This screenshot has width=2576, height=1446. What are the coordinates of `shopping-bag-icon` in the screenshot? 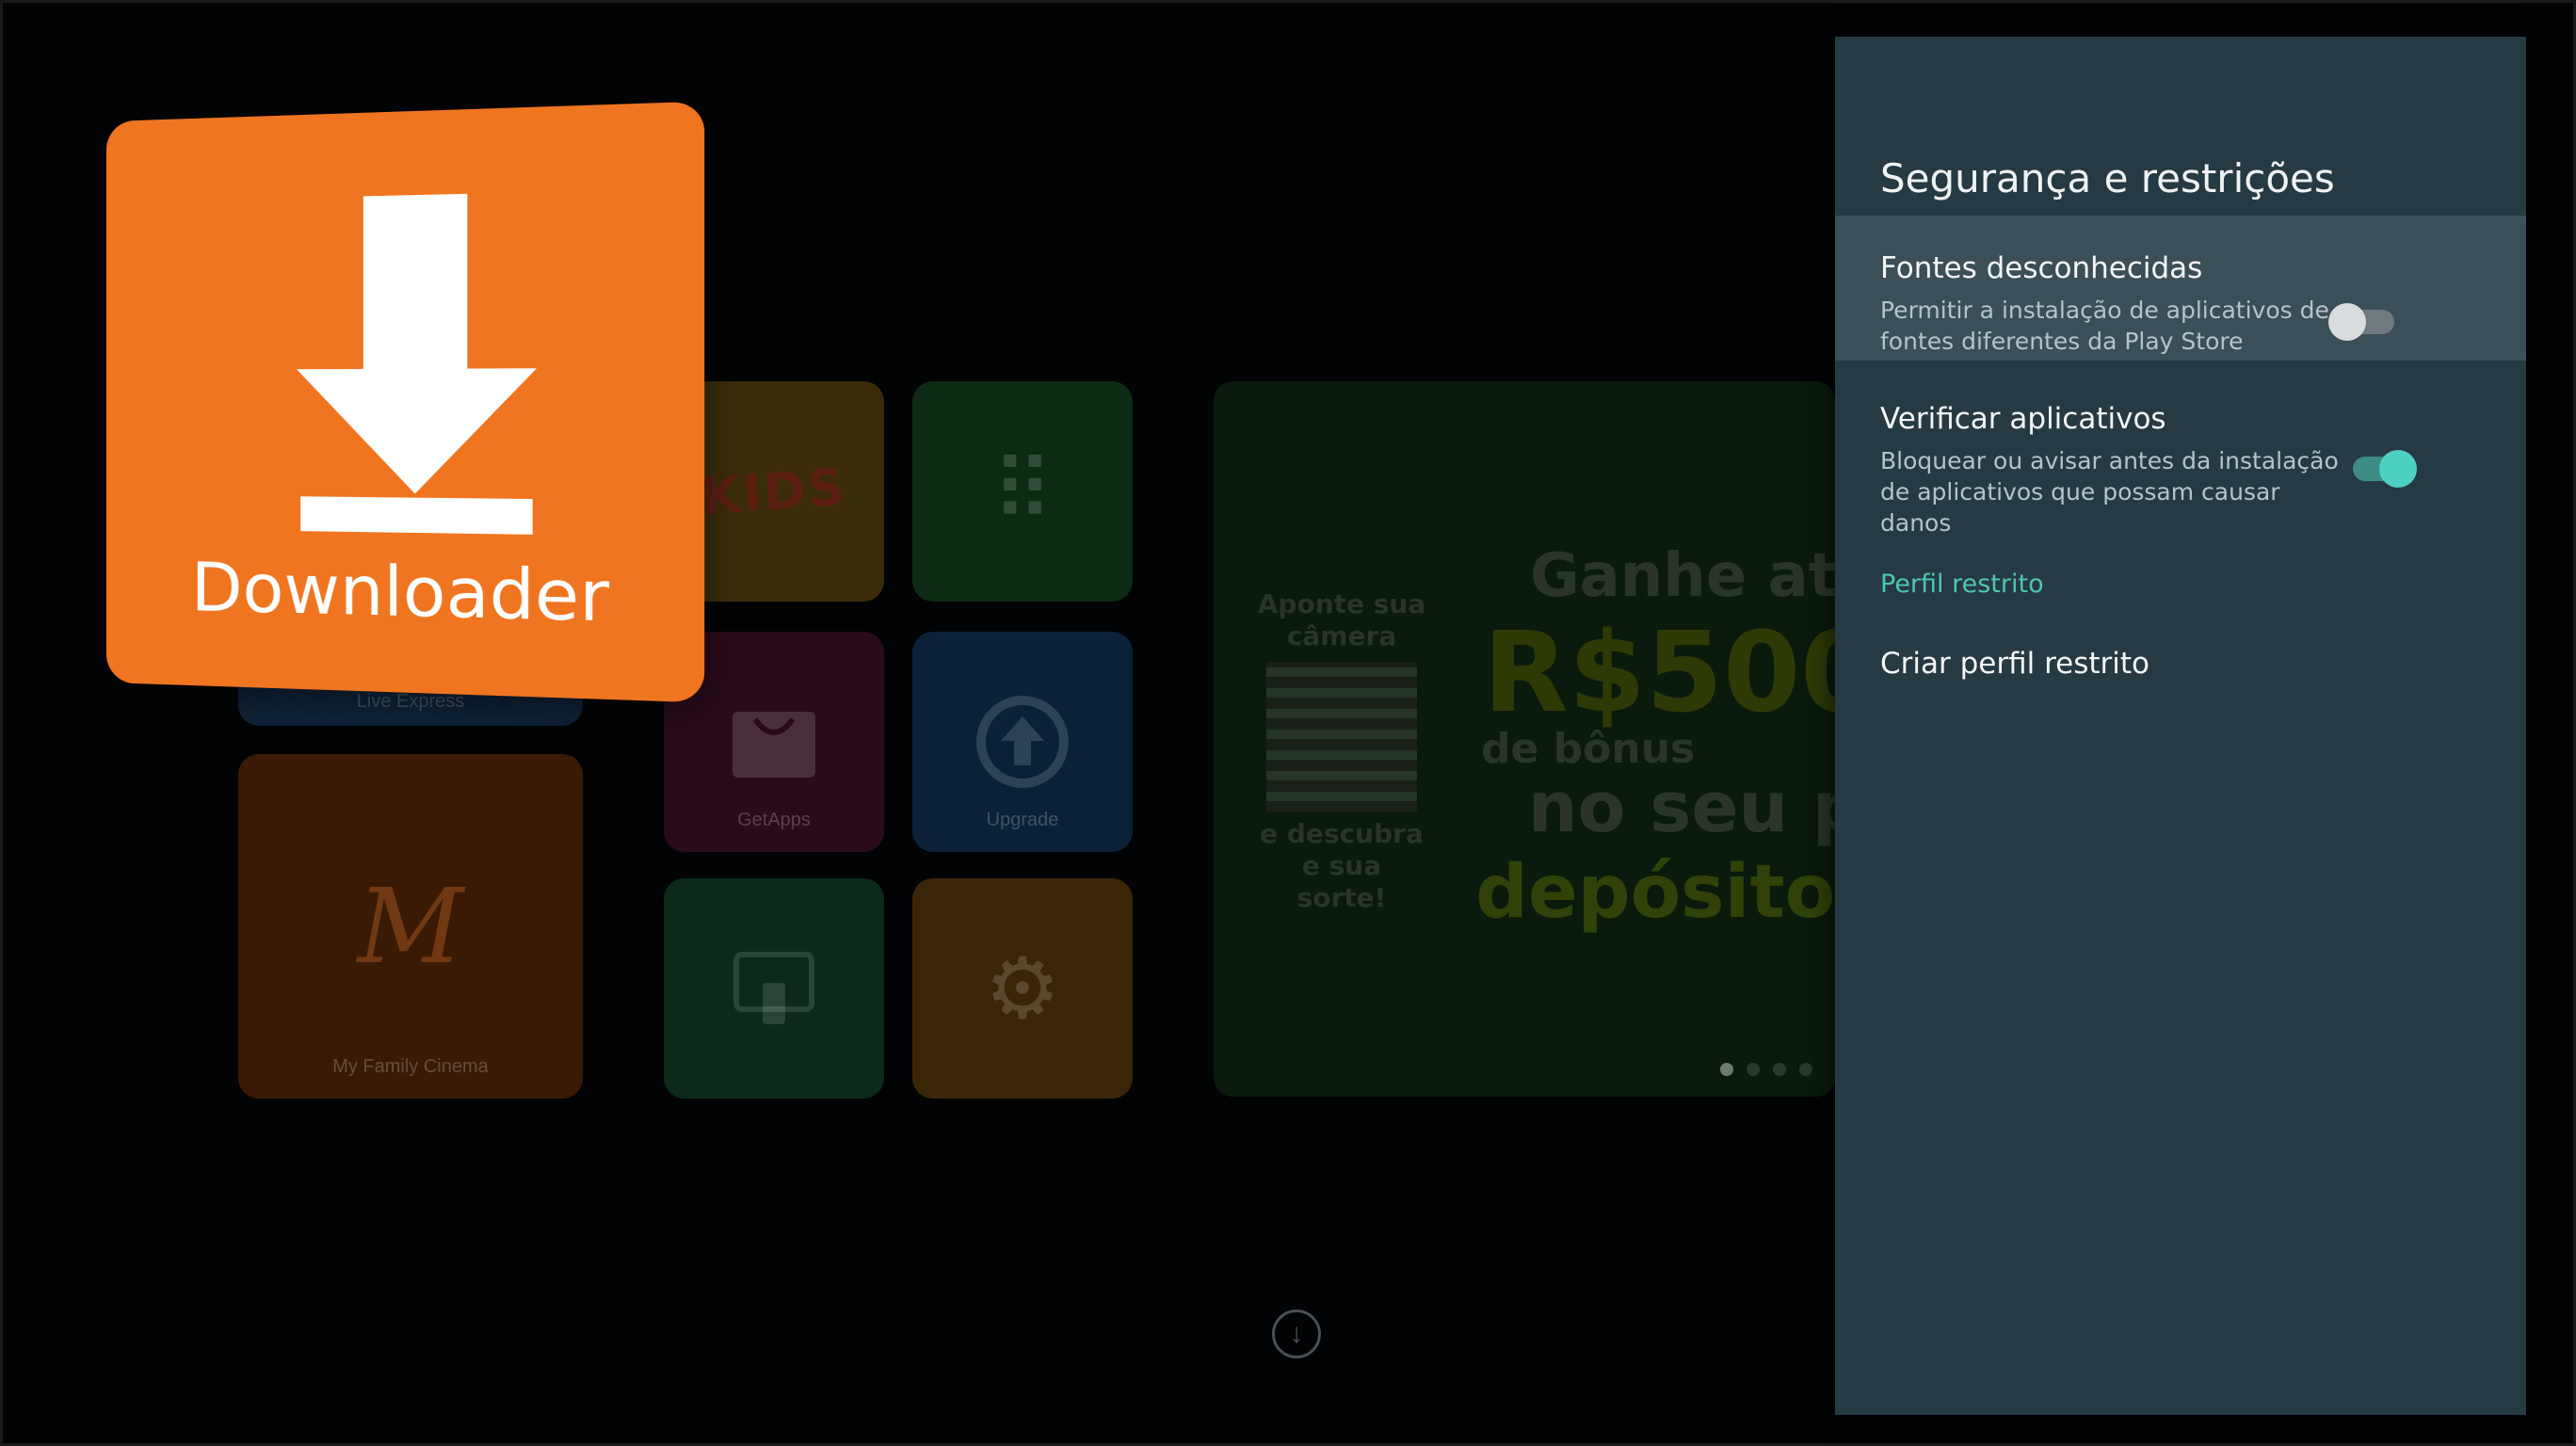 It's located at (774, 745).